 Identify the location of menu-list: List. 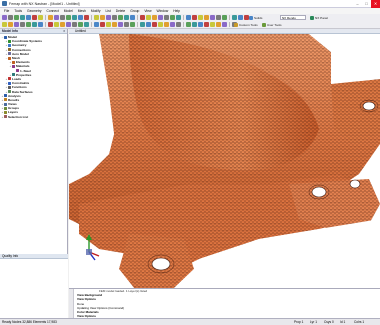
(108, 11).